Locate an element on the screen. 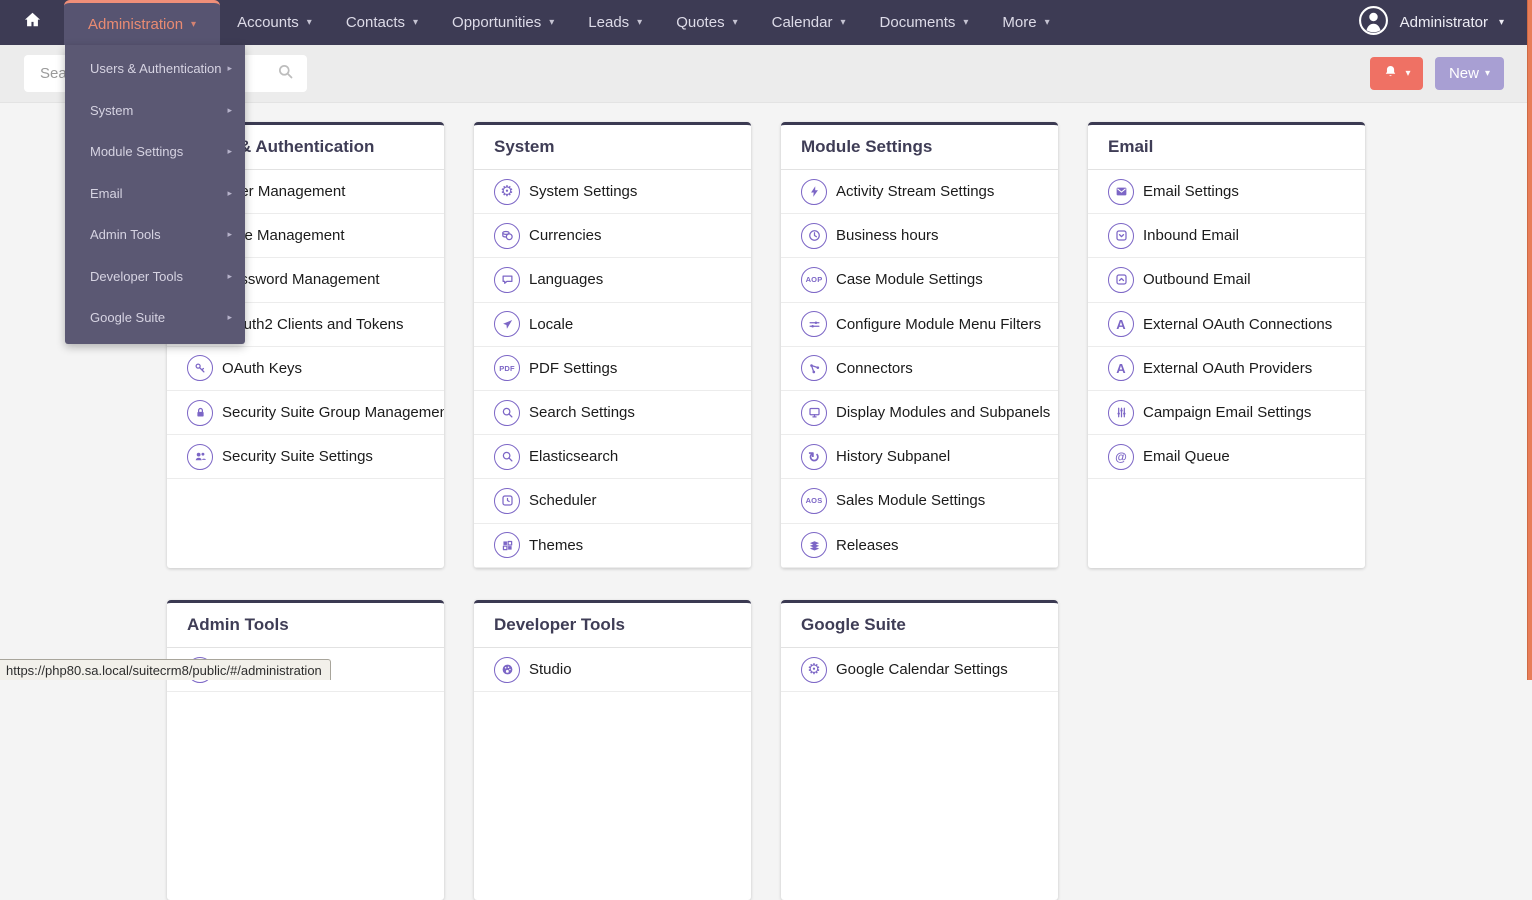  dropdown-item-label: Users & Authentication is located at coordinates (156, 69).